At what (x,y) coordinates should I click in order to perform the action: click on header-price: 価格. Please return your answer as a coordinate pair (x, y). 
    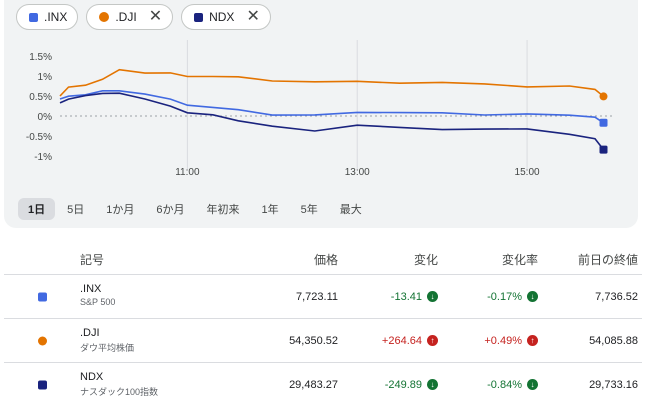
    Looking at the image, I should click on (289, 259).